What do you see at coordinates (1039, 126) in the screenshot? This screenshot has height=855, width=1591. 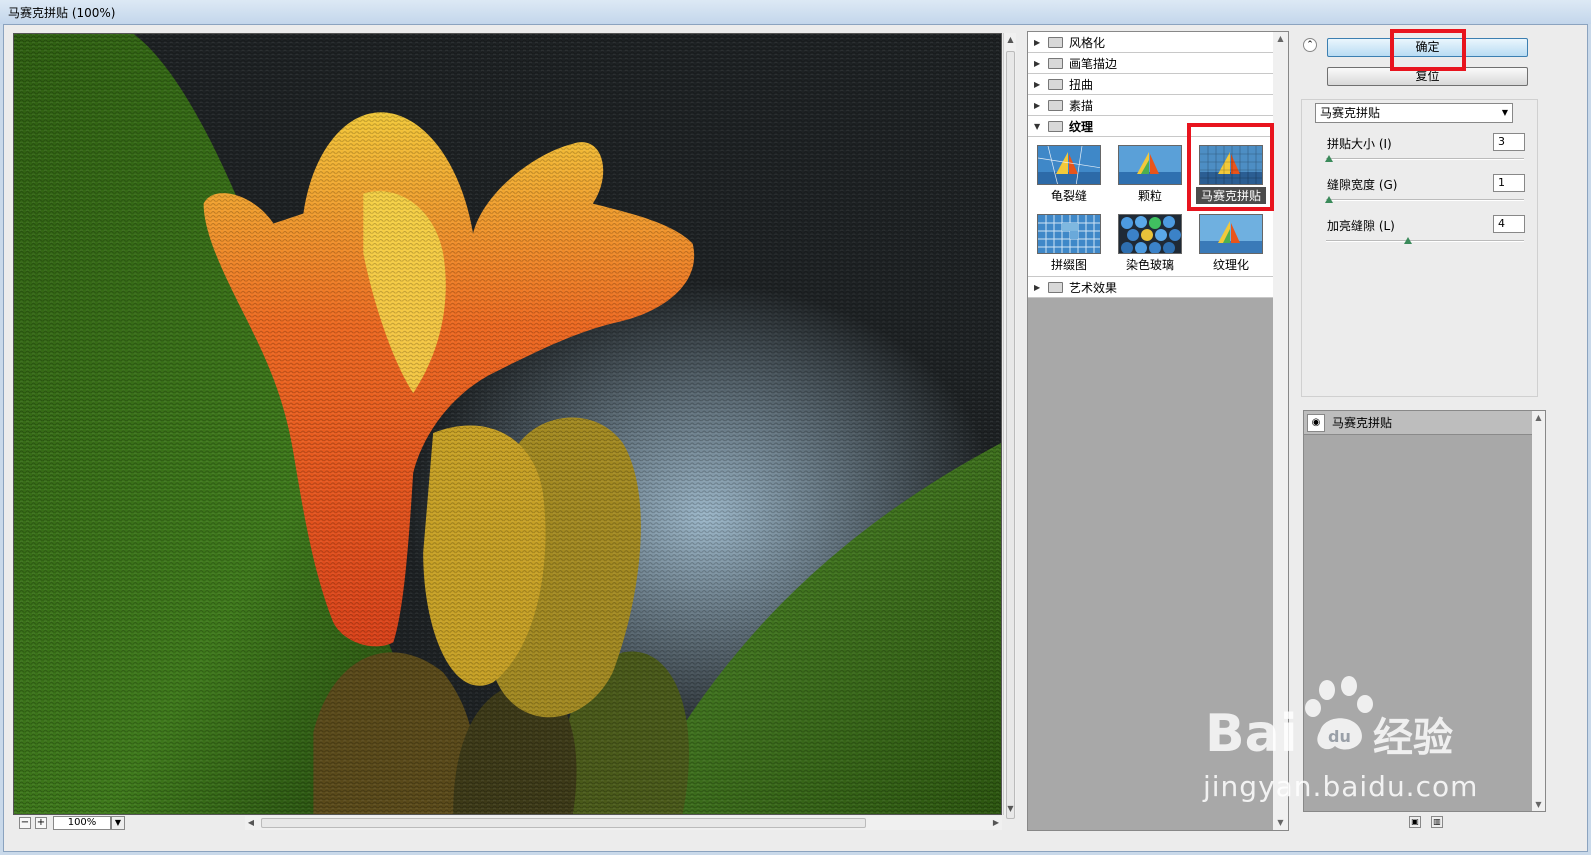 I see `collapse-triangle-icon: ▼` at bounding box center [1039, 126].